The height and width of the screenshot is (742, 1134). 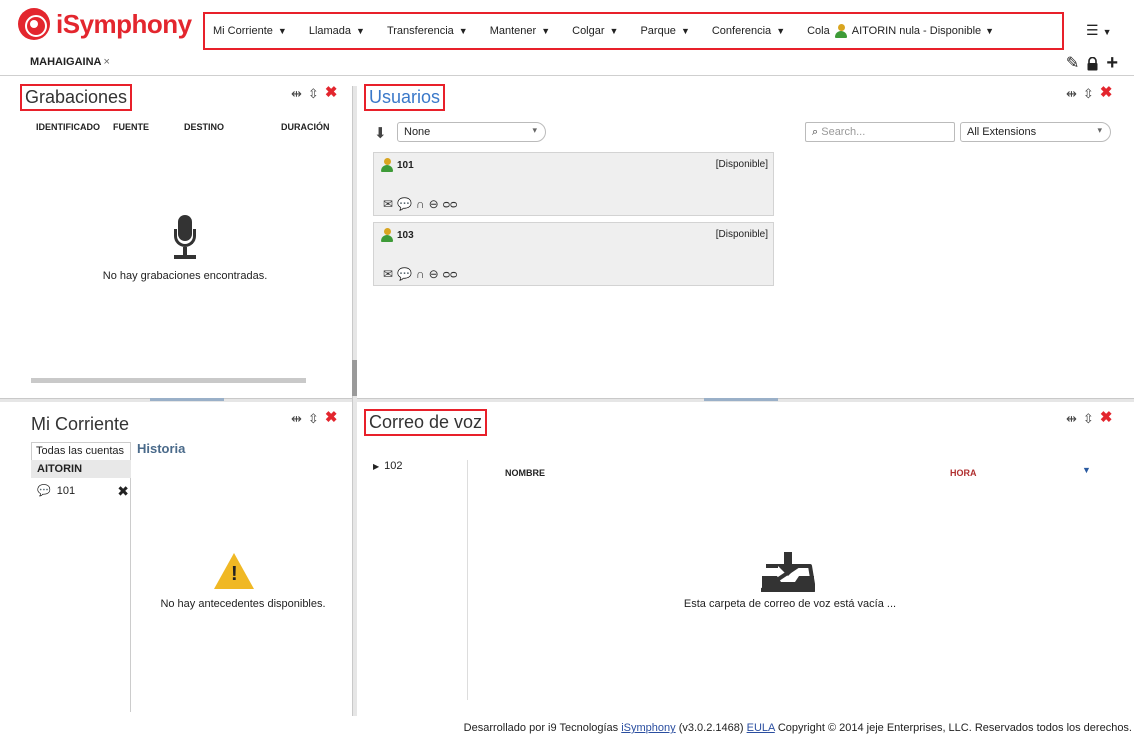 I want to click on col-duracion: DURACIÓN, so click(x=305, y=127).